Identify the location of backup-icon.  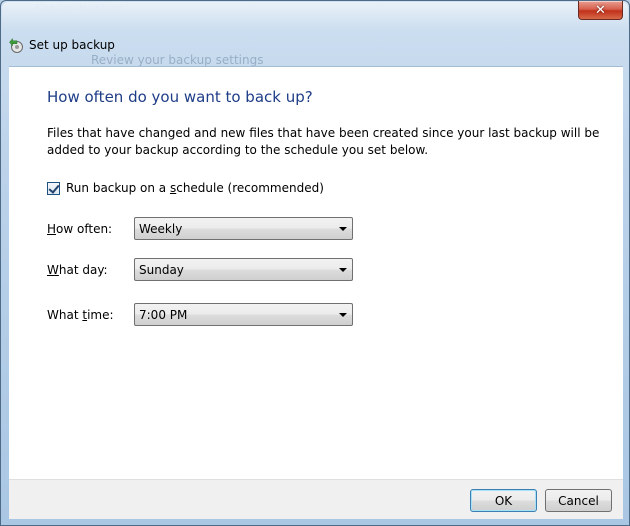
(16, 45).